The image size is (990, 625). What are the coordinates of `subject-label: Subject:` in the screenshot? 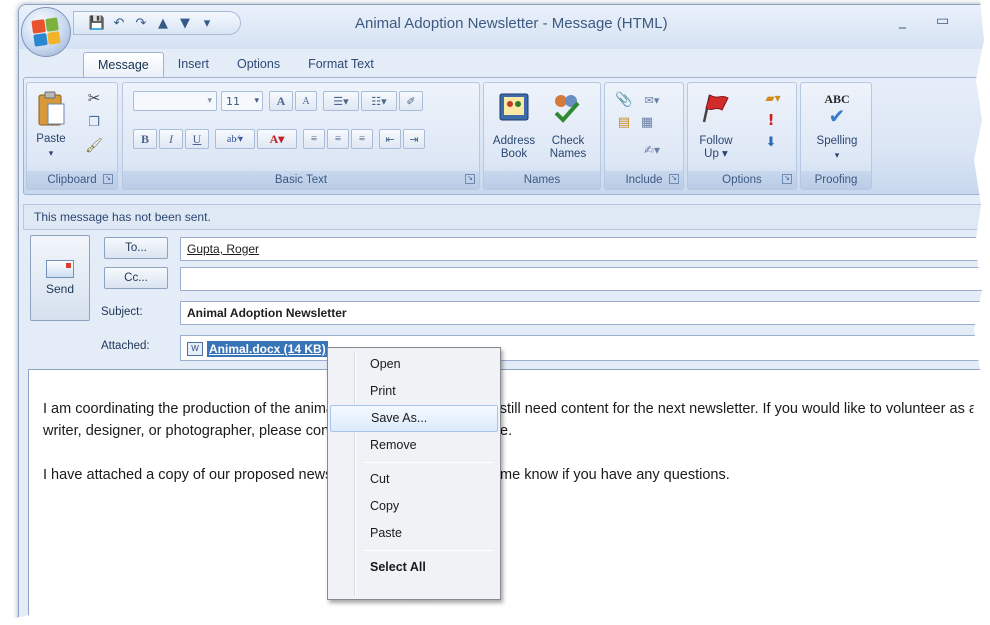 It's located at (122, 312).